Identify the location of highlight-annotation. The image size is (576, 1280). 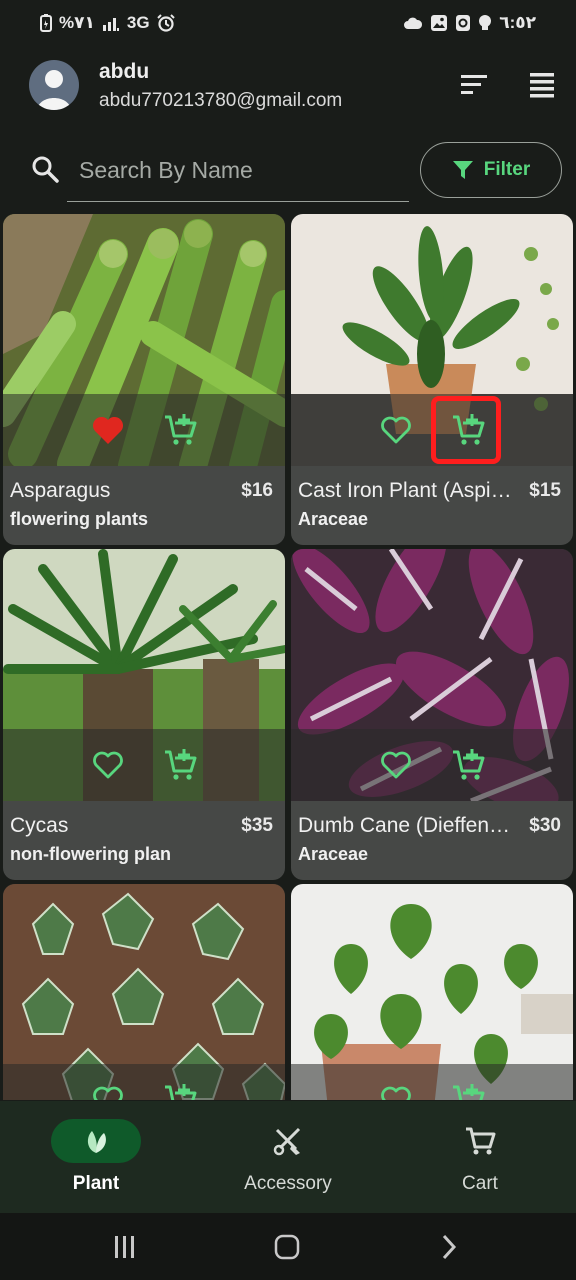
(466, 430).